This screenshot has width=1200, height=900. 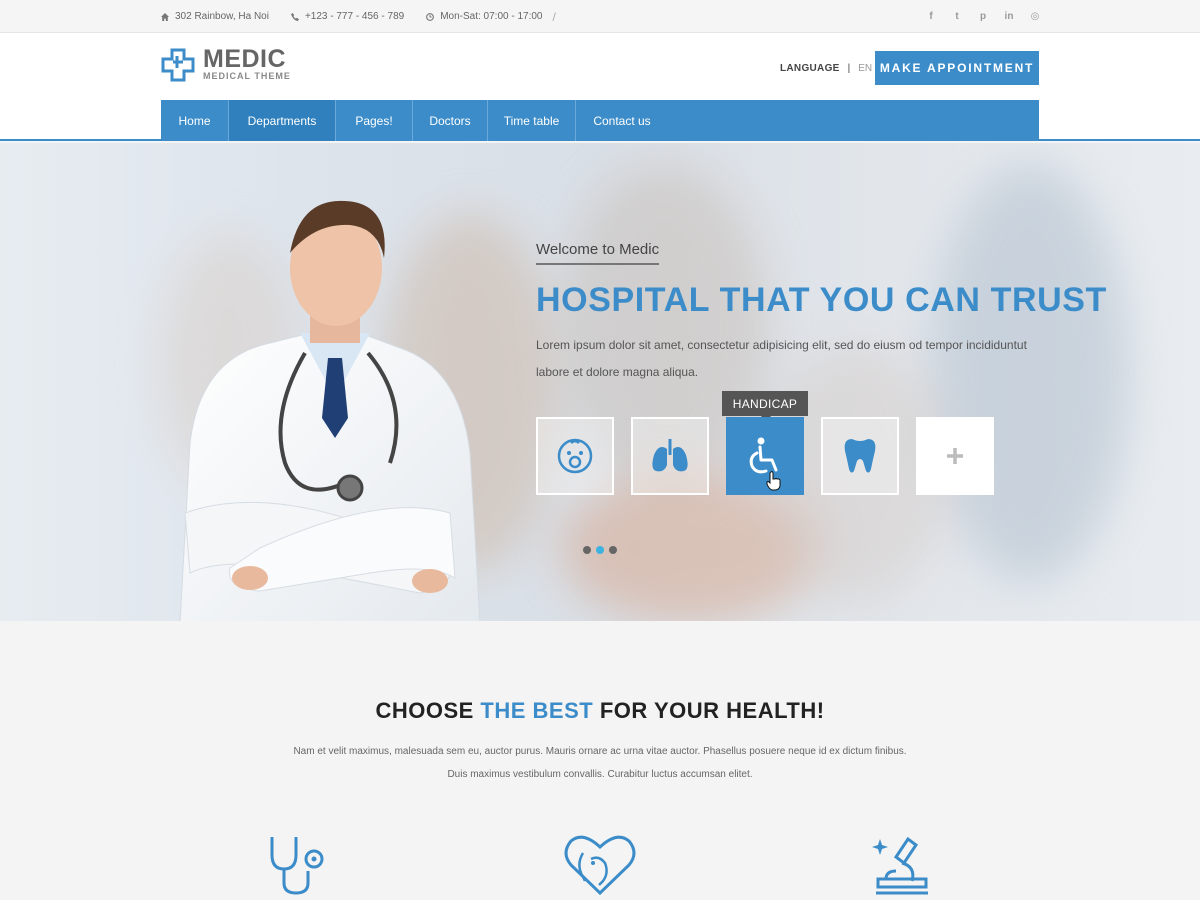 I want to click on slider-dot-active, so click(x=600, y=550).